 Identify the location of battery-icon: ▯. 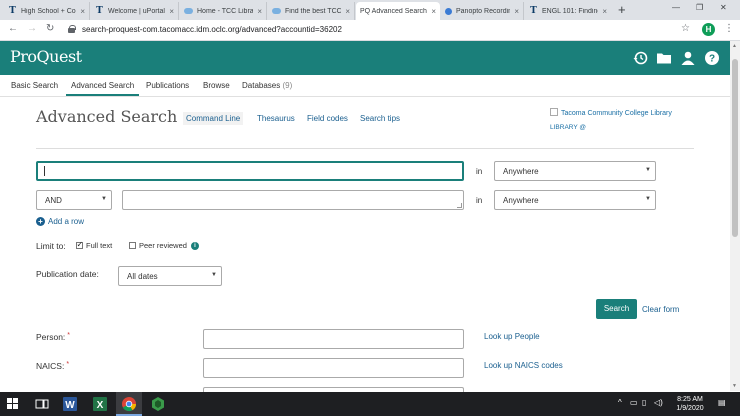
(644, 402).